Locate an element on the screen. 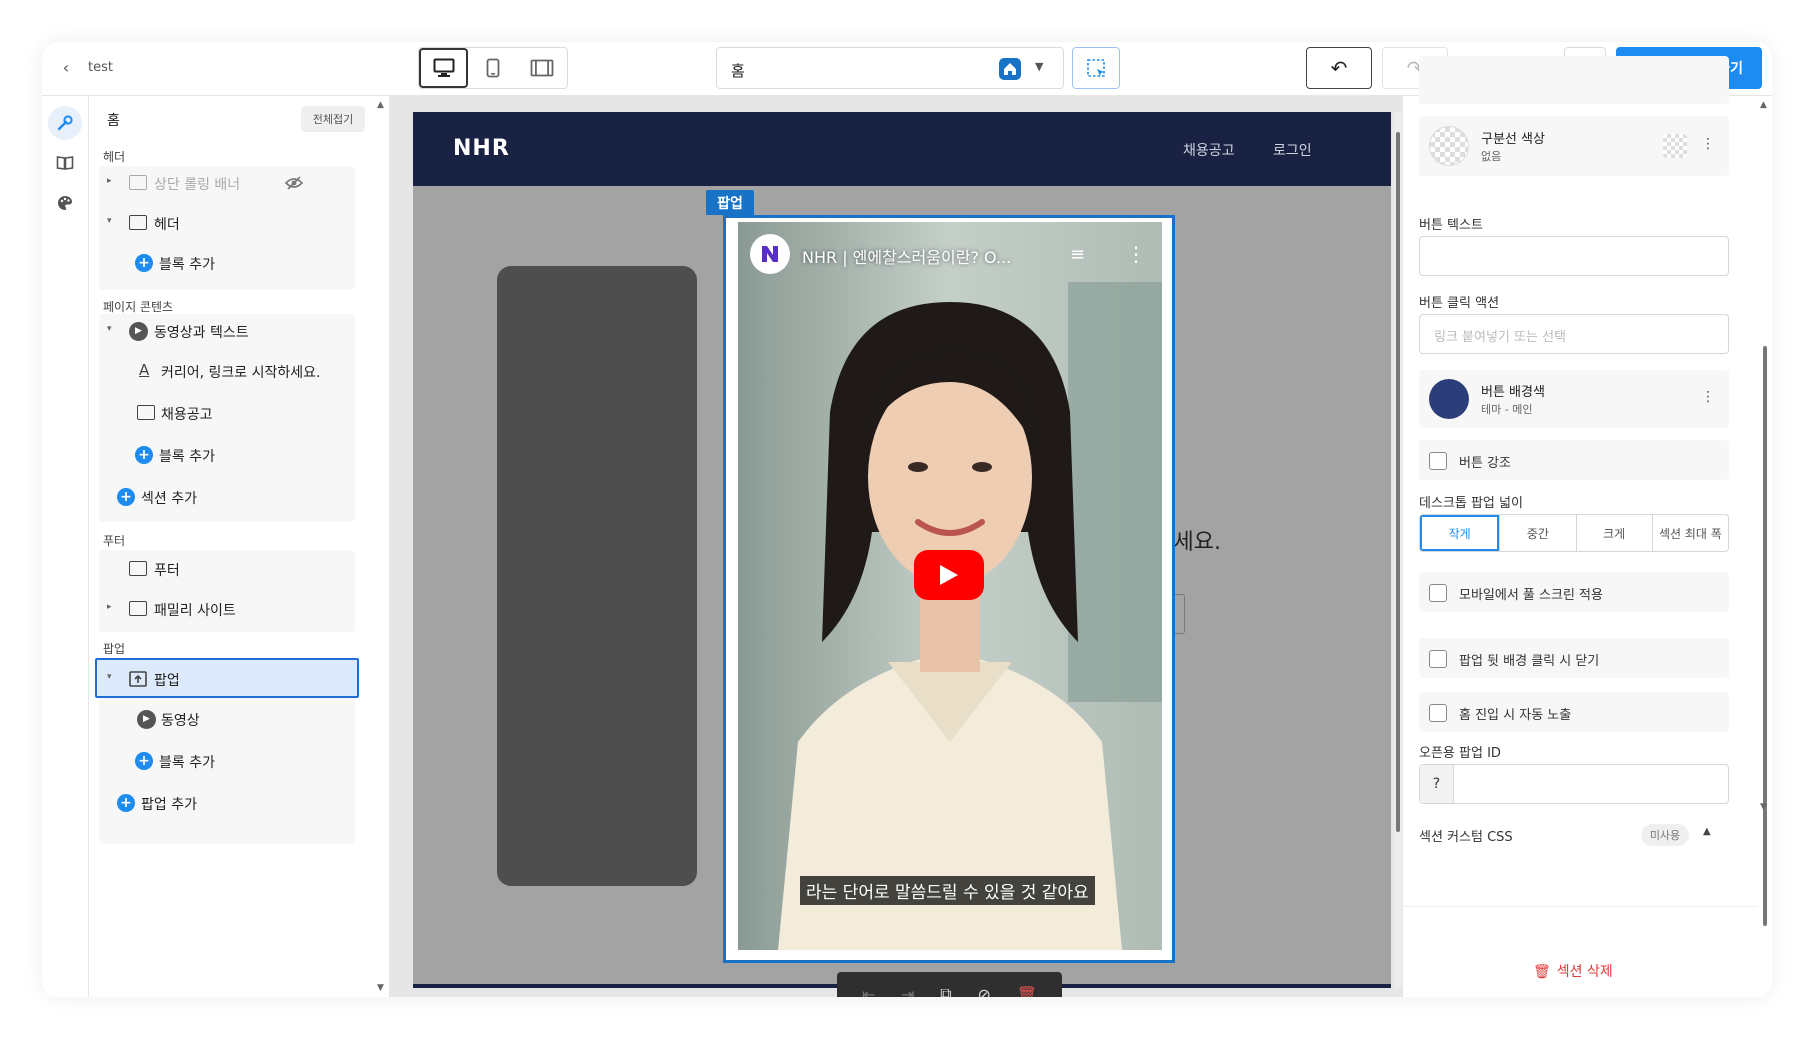 The width and height of the screenshot is (1812, 1039). mobile-fullscreen-checkbox is located at coordinates (1438, 593).